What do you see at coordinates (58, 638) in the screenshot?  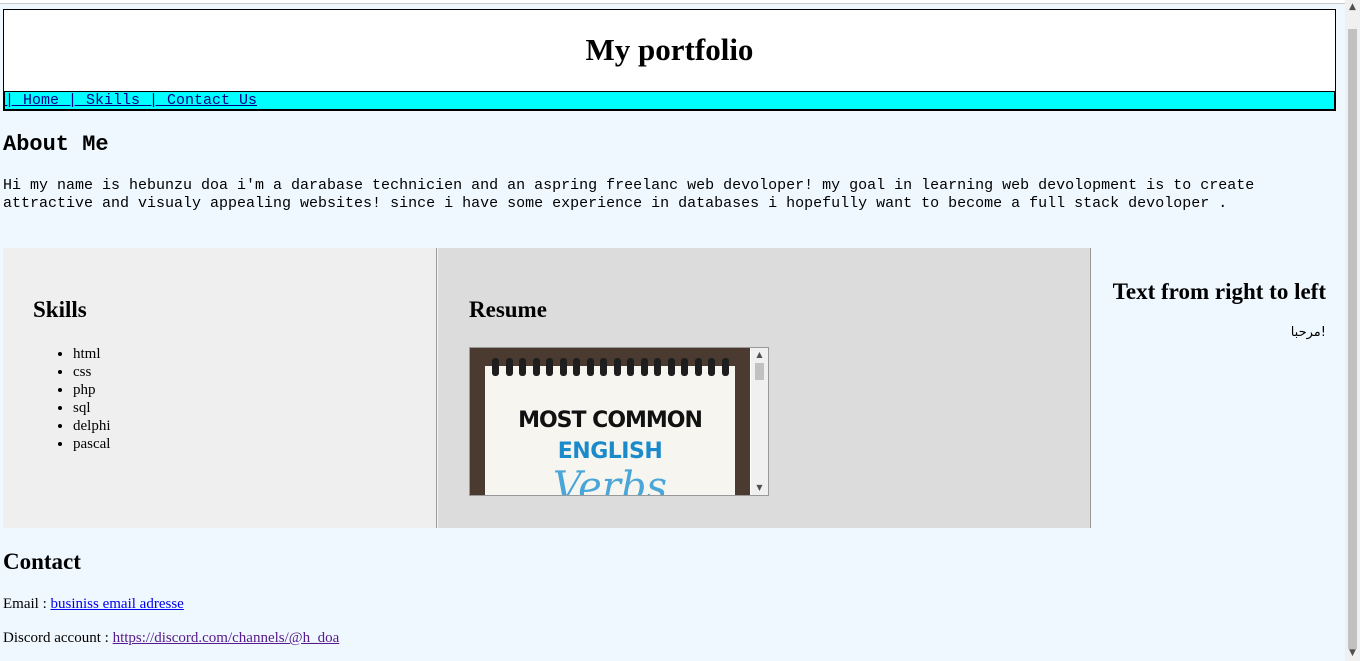 I see `discord-label: Discord account :` at bounding box center [58, 638].